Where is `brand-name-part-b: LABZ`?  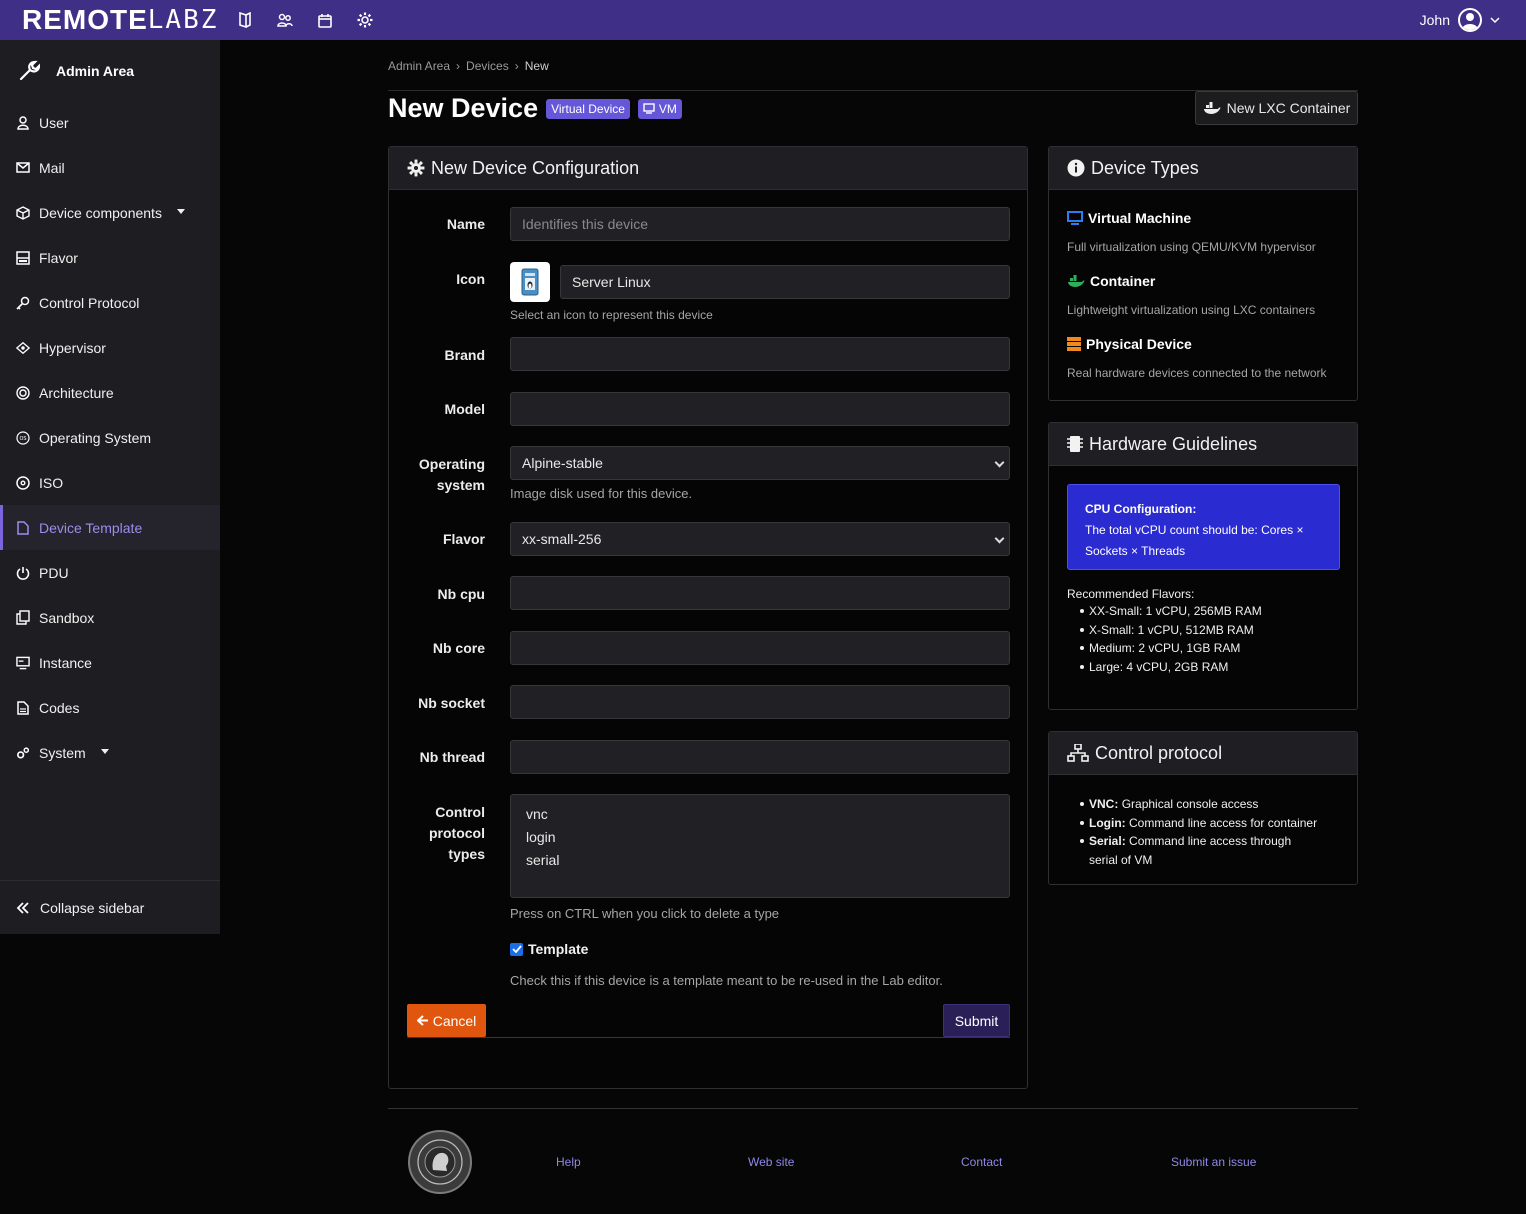 brand-name-part-b: LABZ is located at coordinates (183, 20).